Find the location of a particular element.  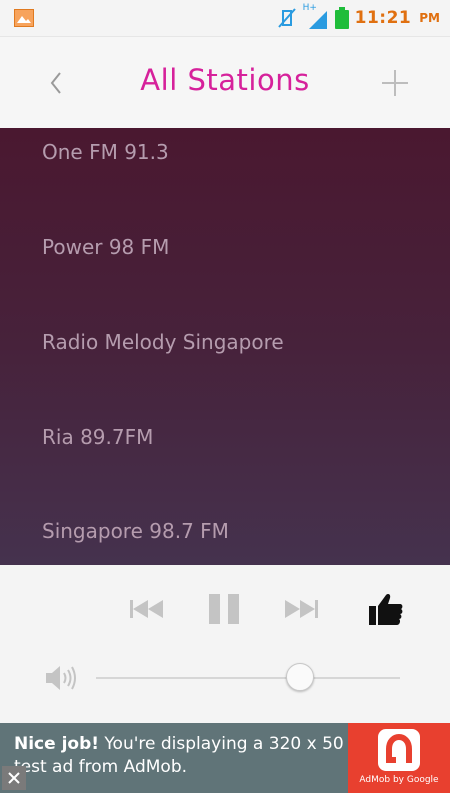

next-track-icon is located at coordinates (301, 609).